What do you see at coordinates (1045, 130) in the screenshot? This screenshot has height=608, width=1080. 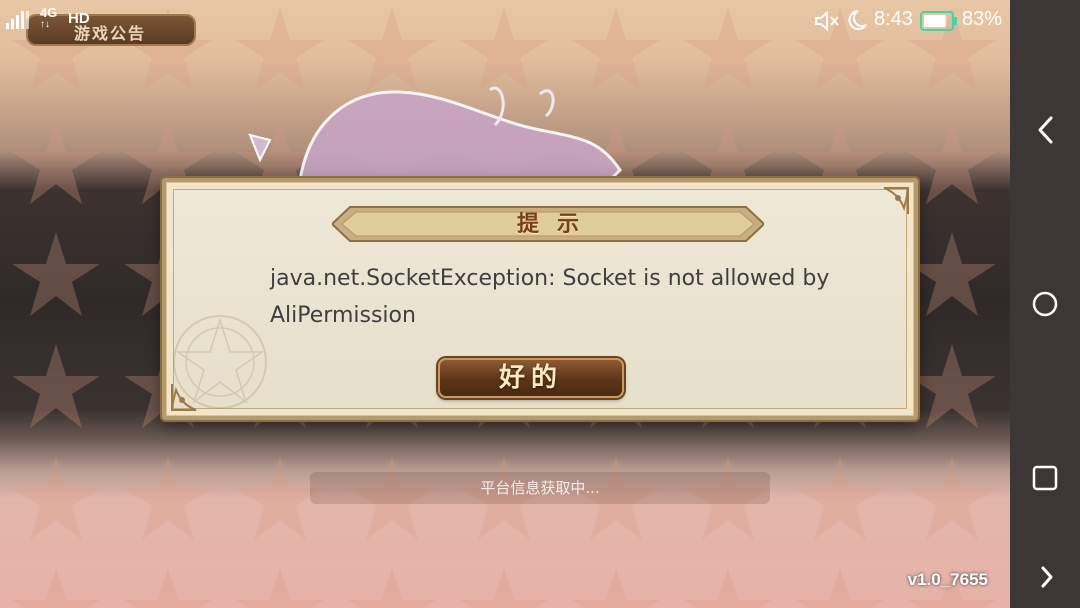 I see `back-icon` at bounding box center [1045, 130].